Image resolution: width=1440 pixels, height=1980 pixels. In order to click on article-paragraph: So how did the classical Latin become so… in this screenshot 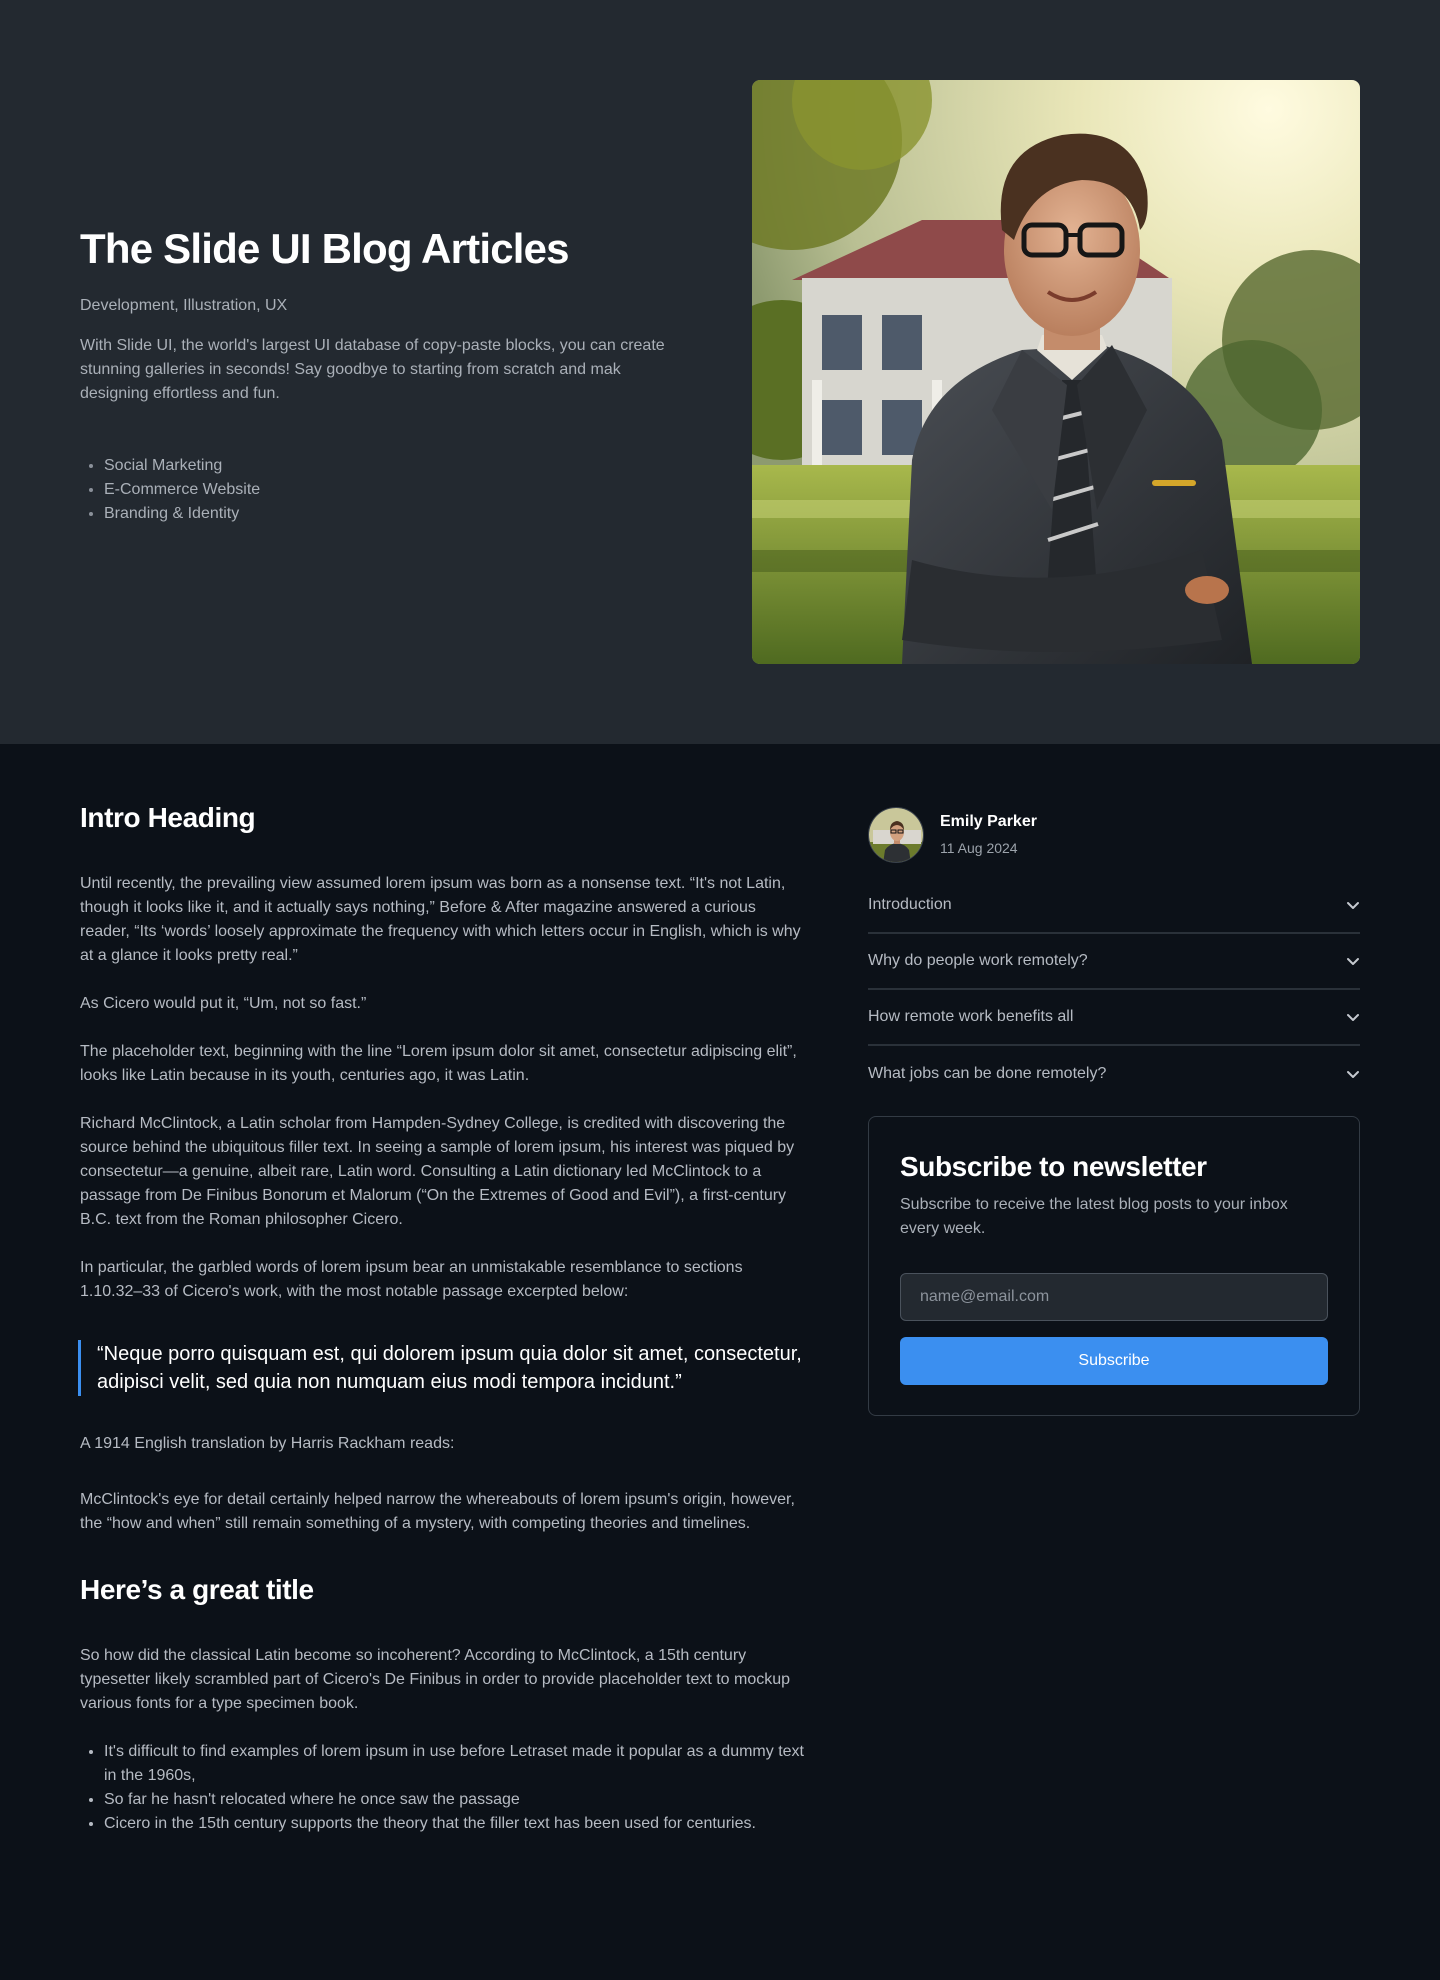, I will do `click(435, 1679)`.